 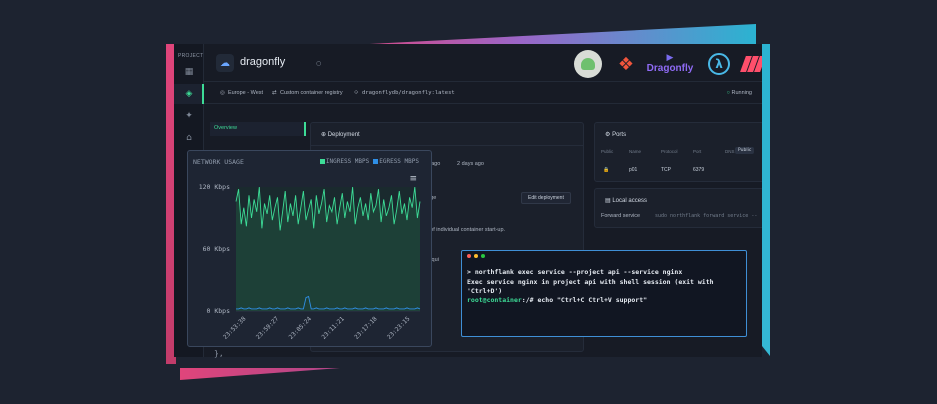 What do you see at coordinates (485, 291) in the screenshot?
I see `terminal-line-3: 'Ctrl+D')` at bounding box center [485, 291].